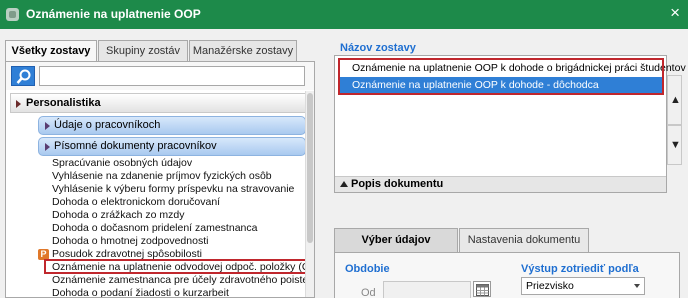 The height and width of the screenshot is (298, 688). Describe the element at coordinates (12, 14) in the screenshot. I see `app-icon` at that location.